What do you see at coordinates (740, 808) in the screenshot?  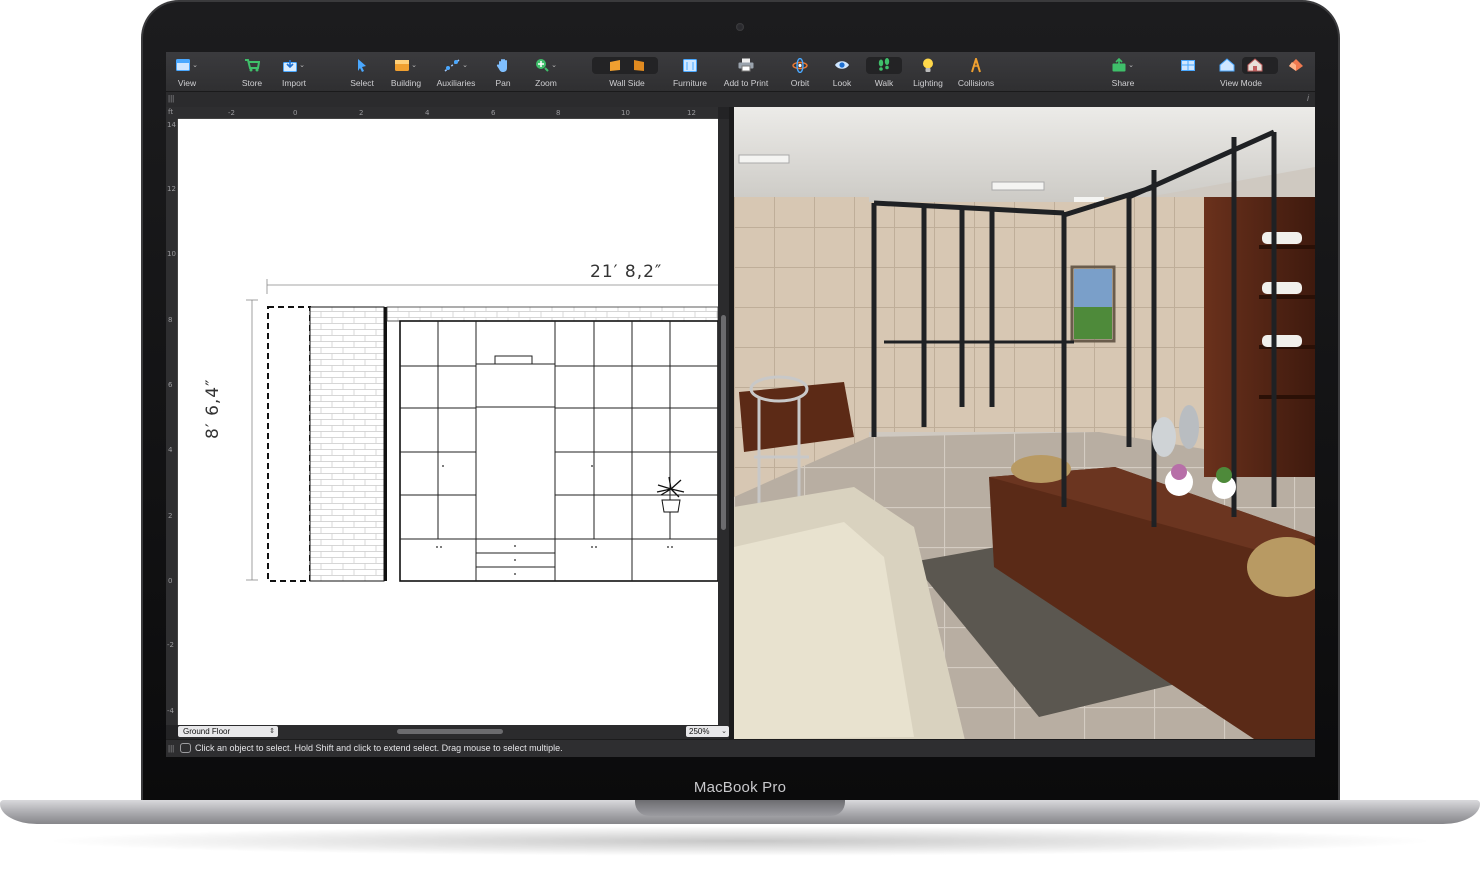 I see `laptop-notch` at bounding box center [740, 808].